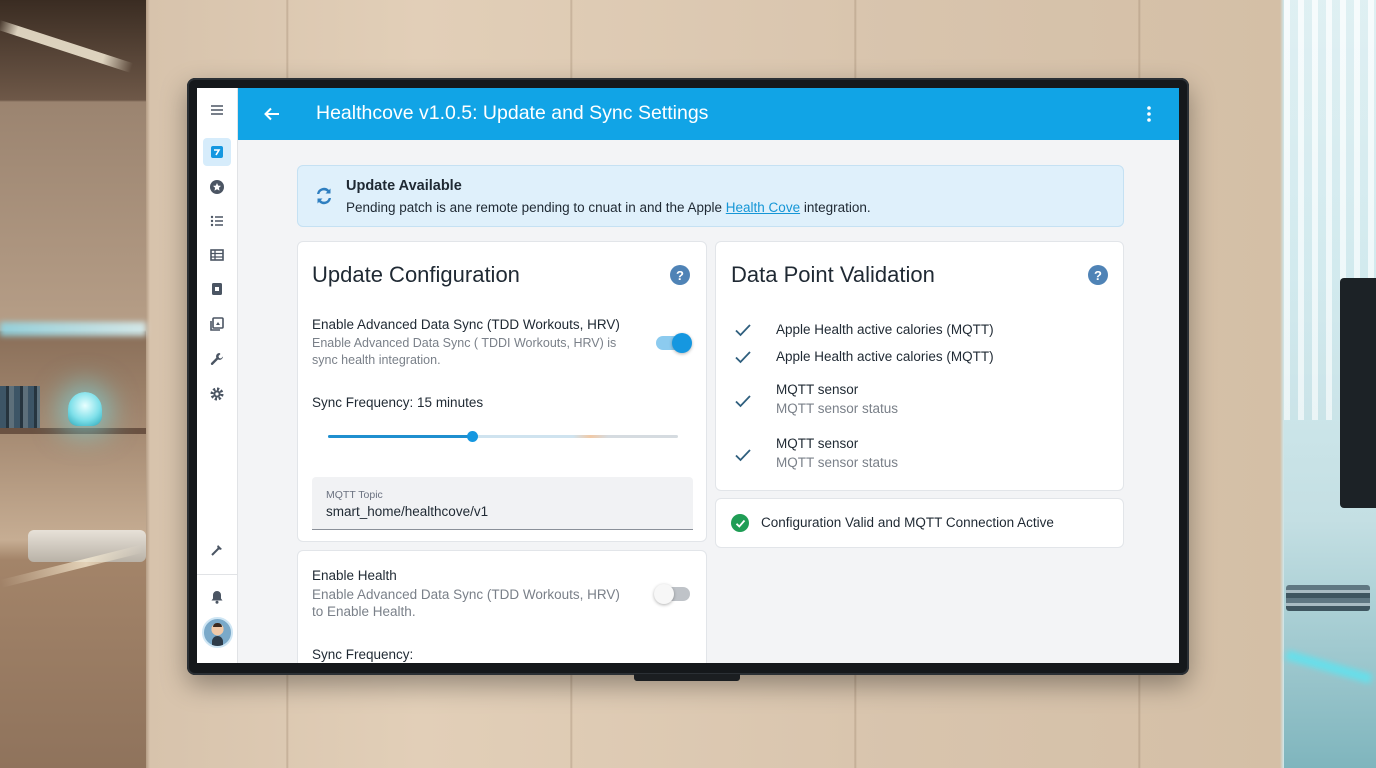 The width and height of the screenshot is (1376, 768). I want to click on banner-title: Update Available, so click(404, 186).